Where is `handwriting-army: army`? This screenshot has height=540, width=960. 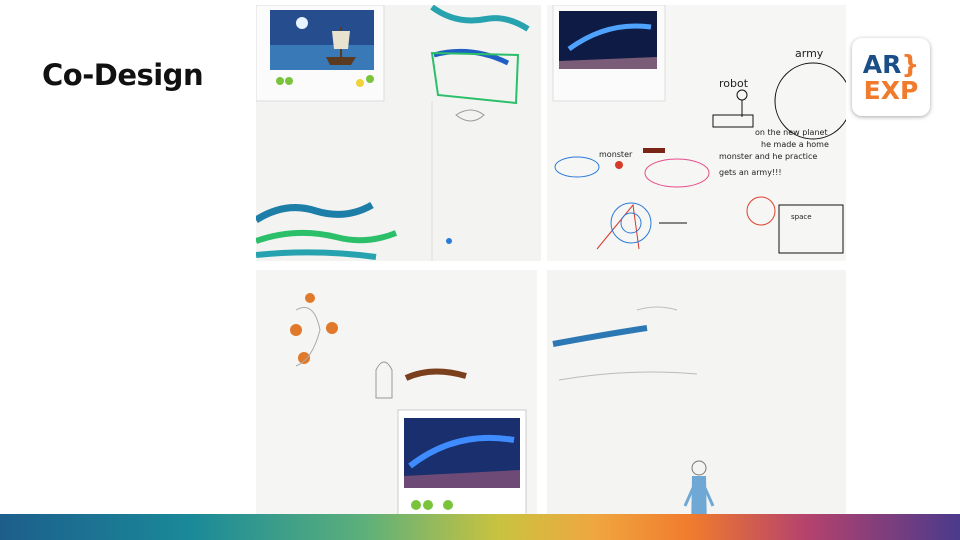 handwriting-army: army is located at coordinates (809, 53).